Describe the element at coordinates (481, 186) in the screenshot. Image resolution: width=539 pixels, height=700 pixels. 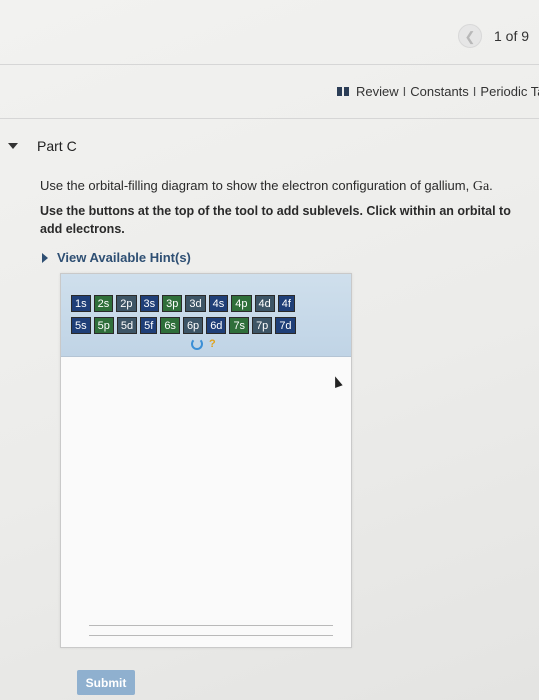
I see `element-symbol: Ga` at that location.